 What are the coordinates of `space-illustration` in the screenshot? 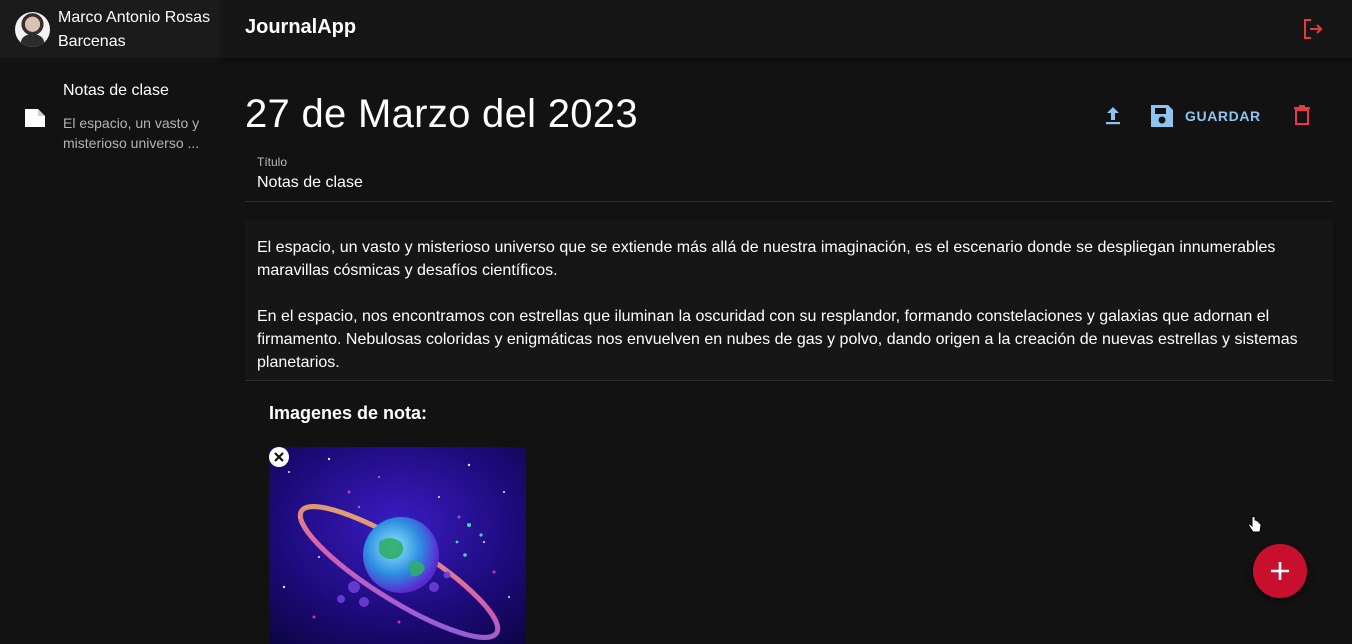 It's located at (397, 545).